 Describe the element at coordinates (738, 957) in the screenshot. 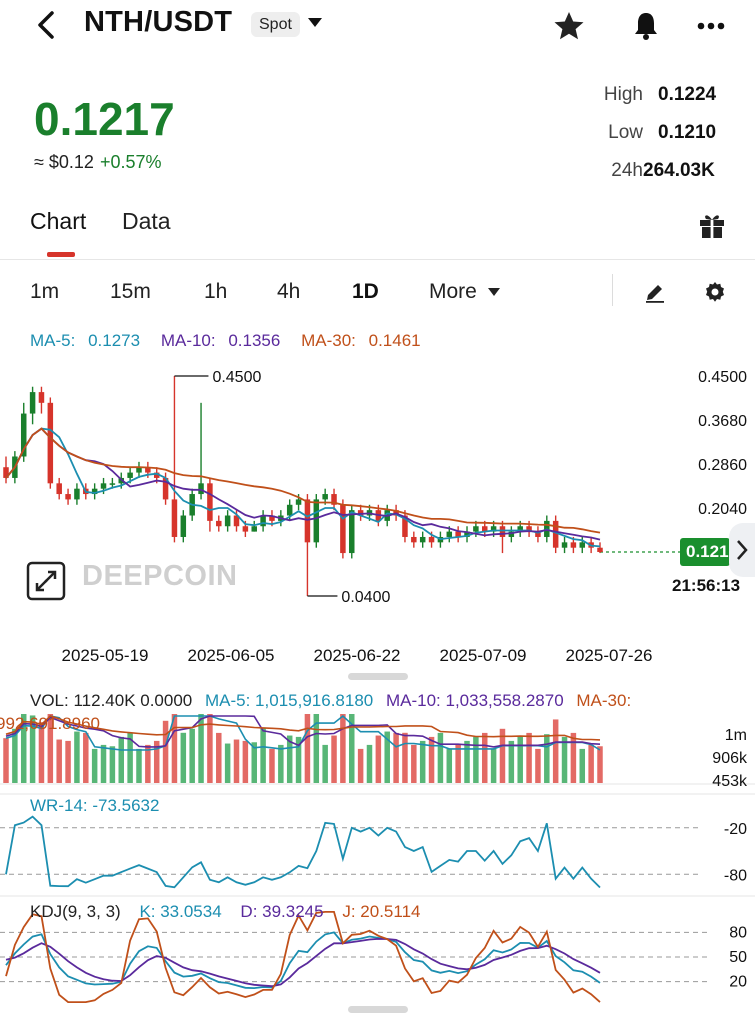

I see `kdj-axis-label: 50` at that location.